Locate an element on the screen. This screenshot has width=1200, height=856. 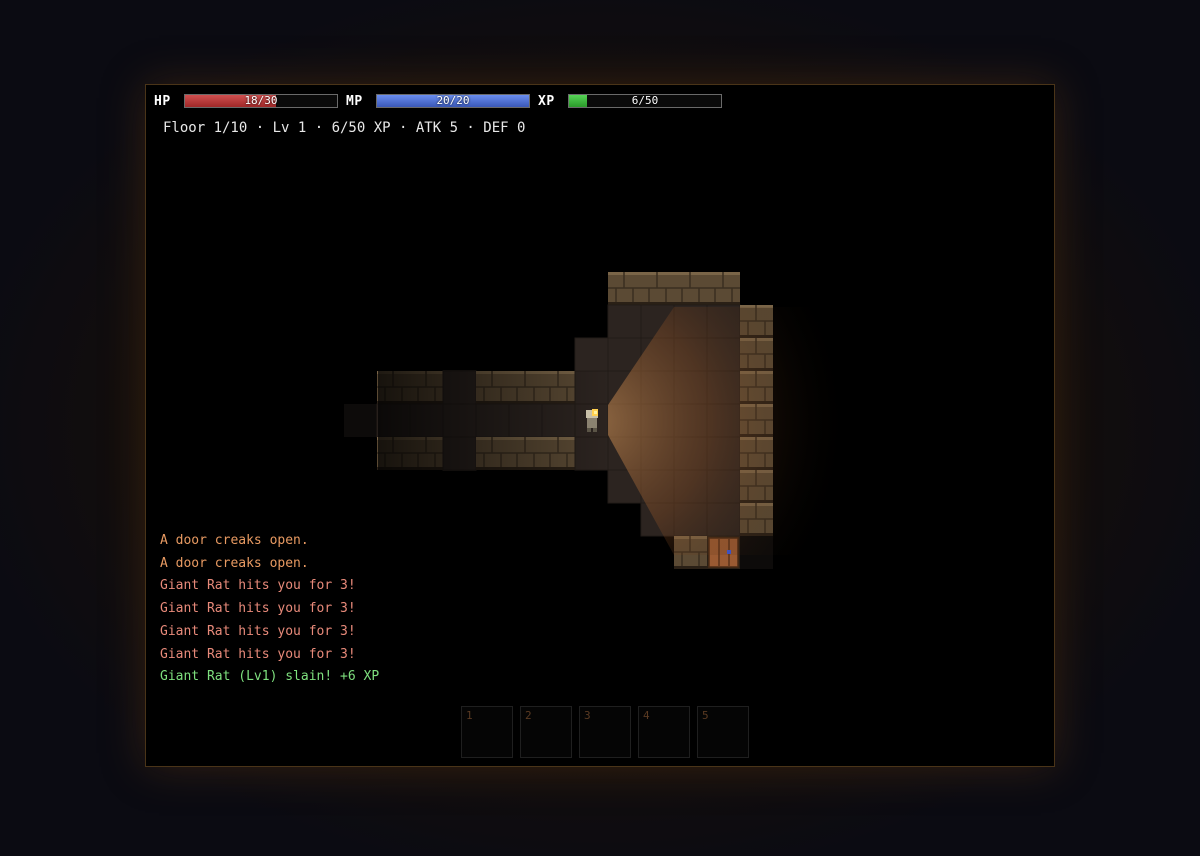
hotbar-slot-3: 3 is located at coordinates (605, 732).